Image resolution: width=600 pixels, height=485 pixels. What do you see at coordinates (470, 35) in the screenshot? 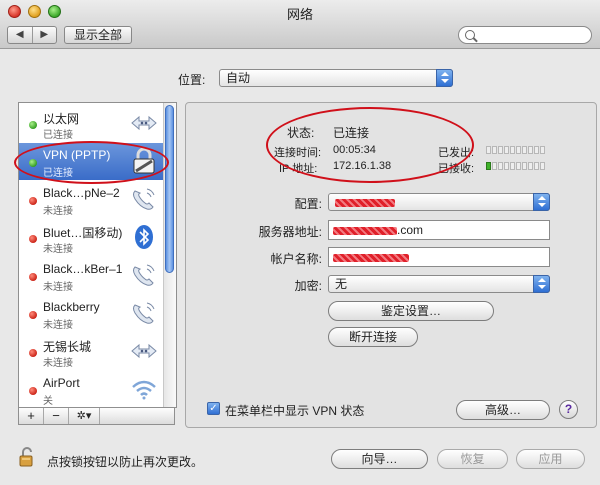
I see `search-icon` at bounding box center [470, 35].